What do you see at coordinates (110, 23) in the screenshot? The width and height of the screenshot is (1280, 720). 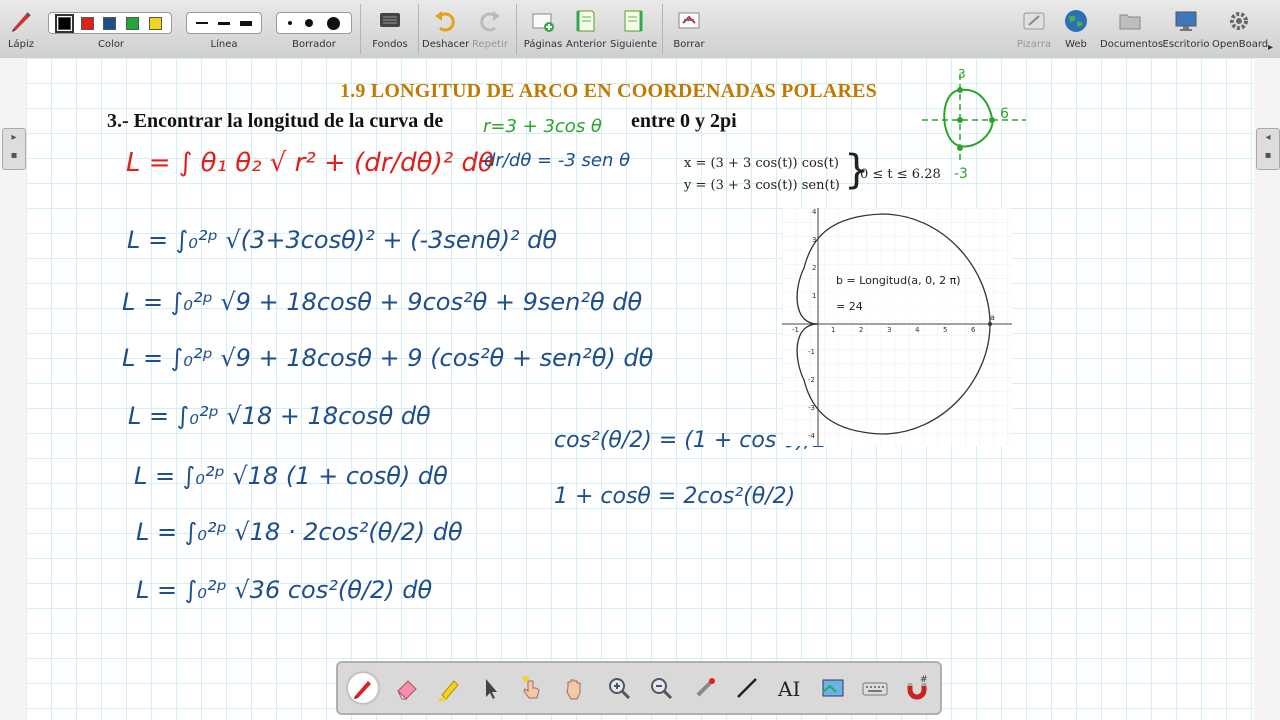 I see `color-blue-swatch` at bounding box center [110, 23].